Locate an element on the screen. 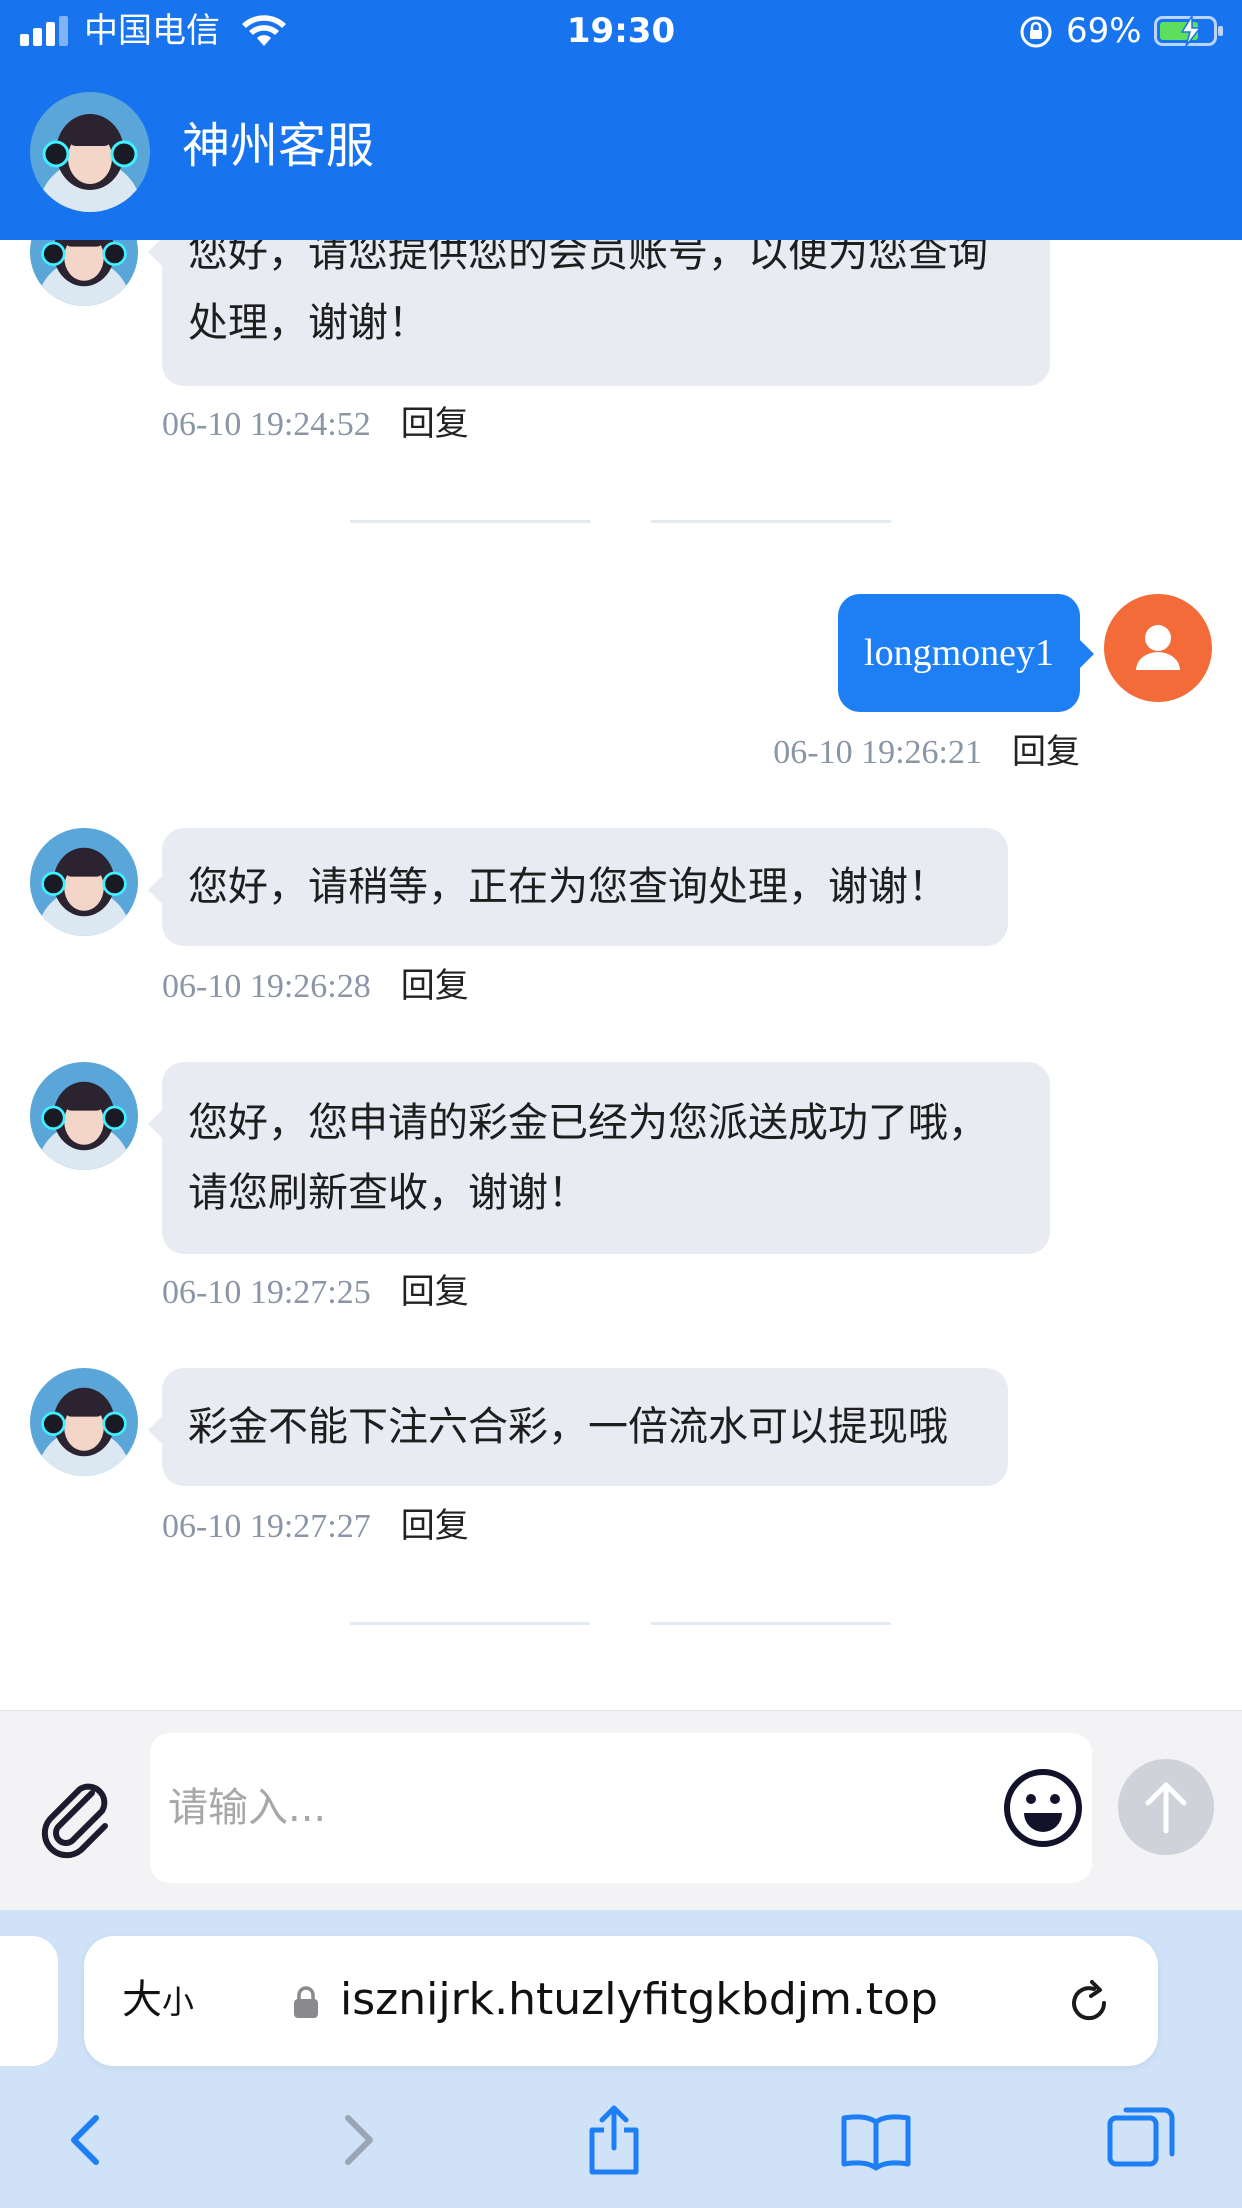  chevron-right-icon is located at coordinates (356, 2140).